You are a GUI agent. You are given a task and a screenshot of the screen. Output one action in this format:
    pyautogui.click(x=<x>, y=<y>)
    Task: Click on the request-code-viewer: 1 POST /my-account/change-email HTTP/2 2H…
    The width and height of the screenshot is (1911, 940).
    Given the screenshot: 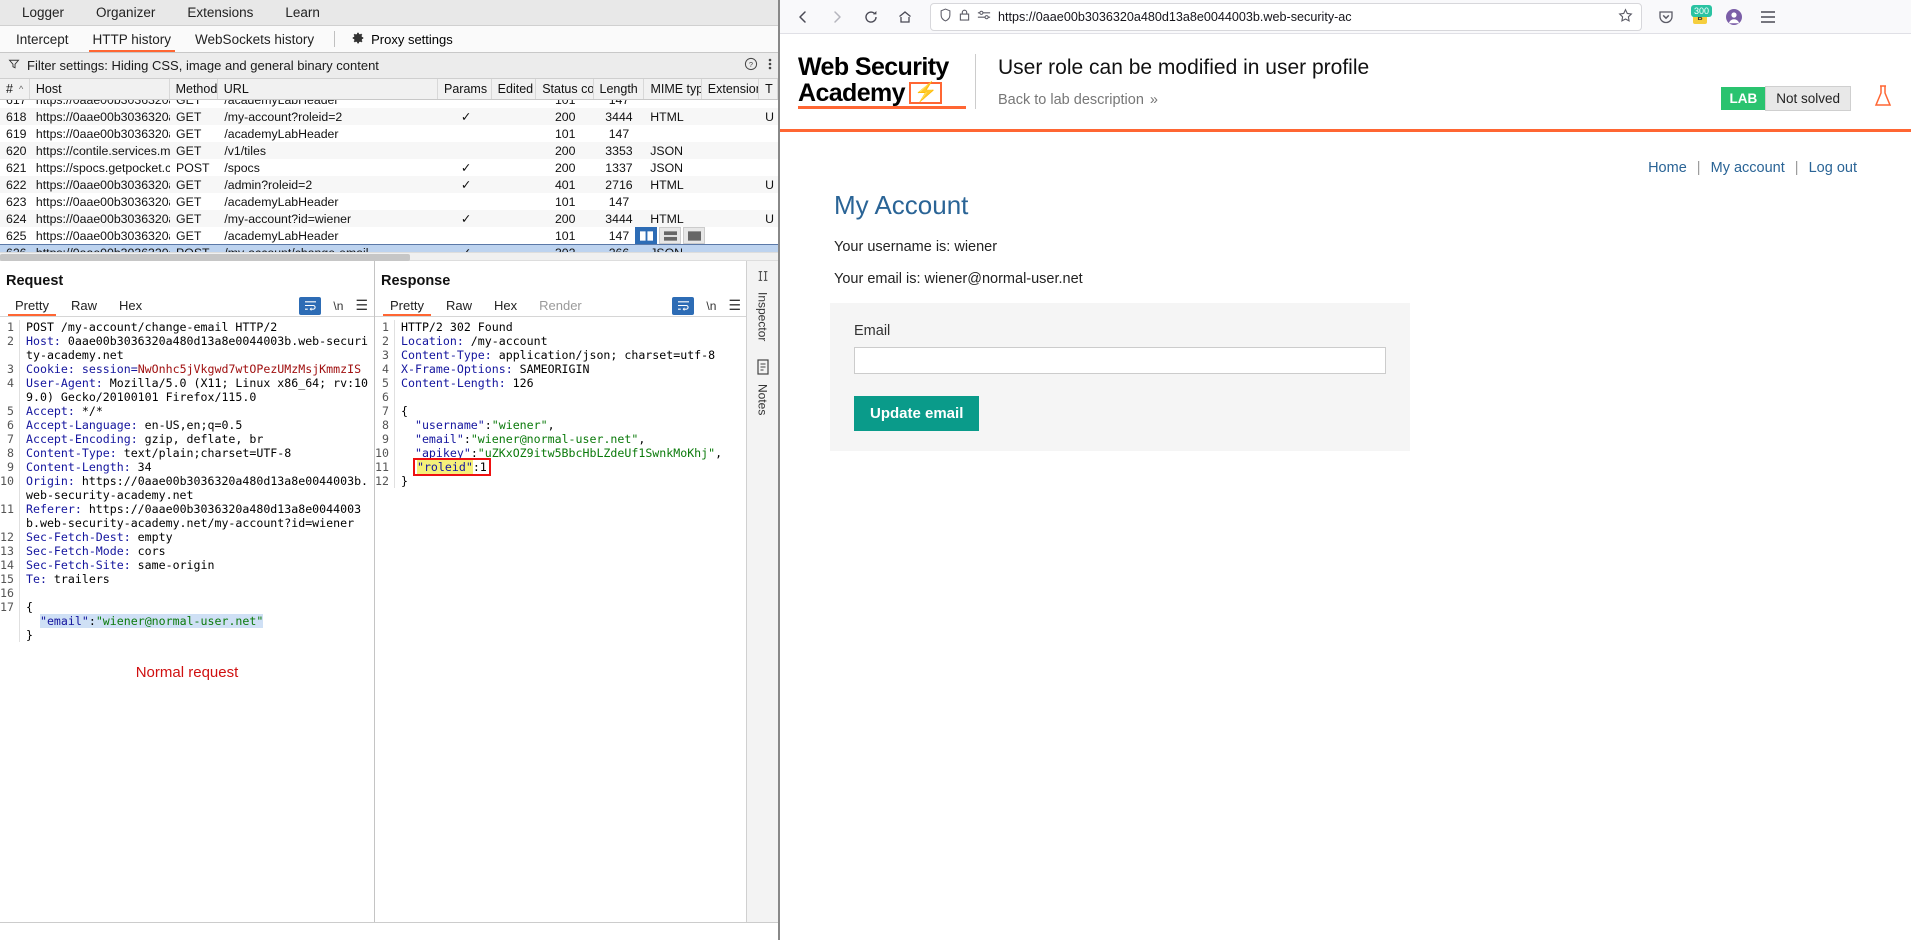 What is the action you would take?
    pyautogui.click(x=187, y=479)
    